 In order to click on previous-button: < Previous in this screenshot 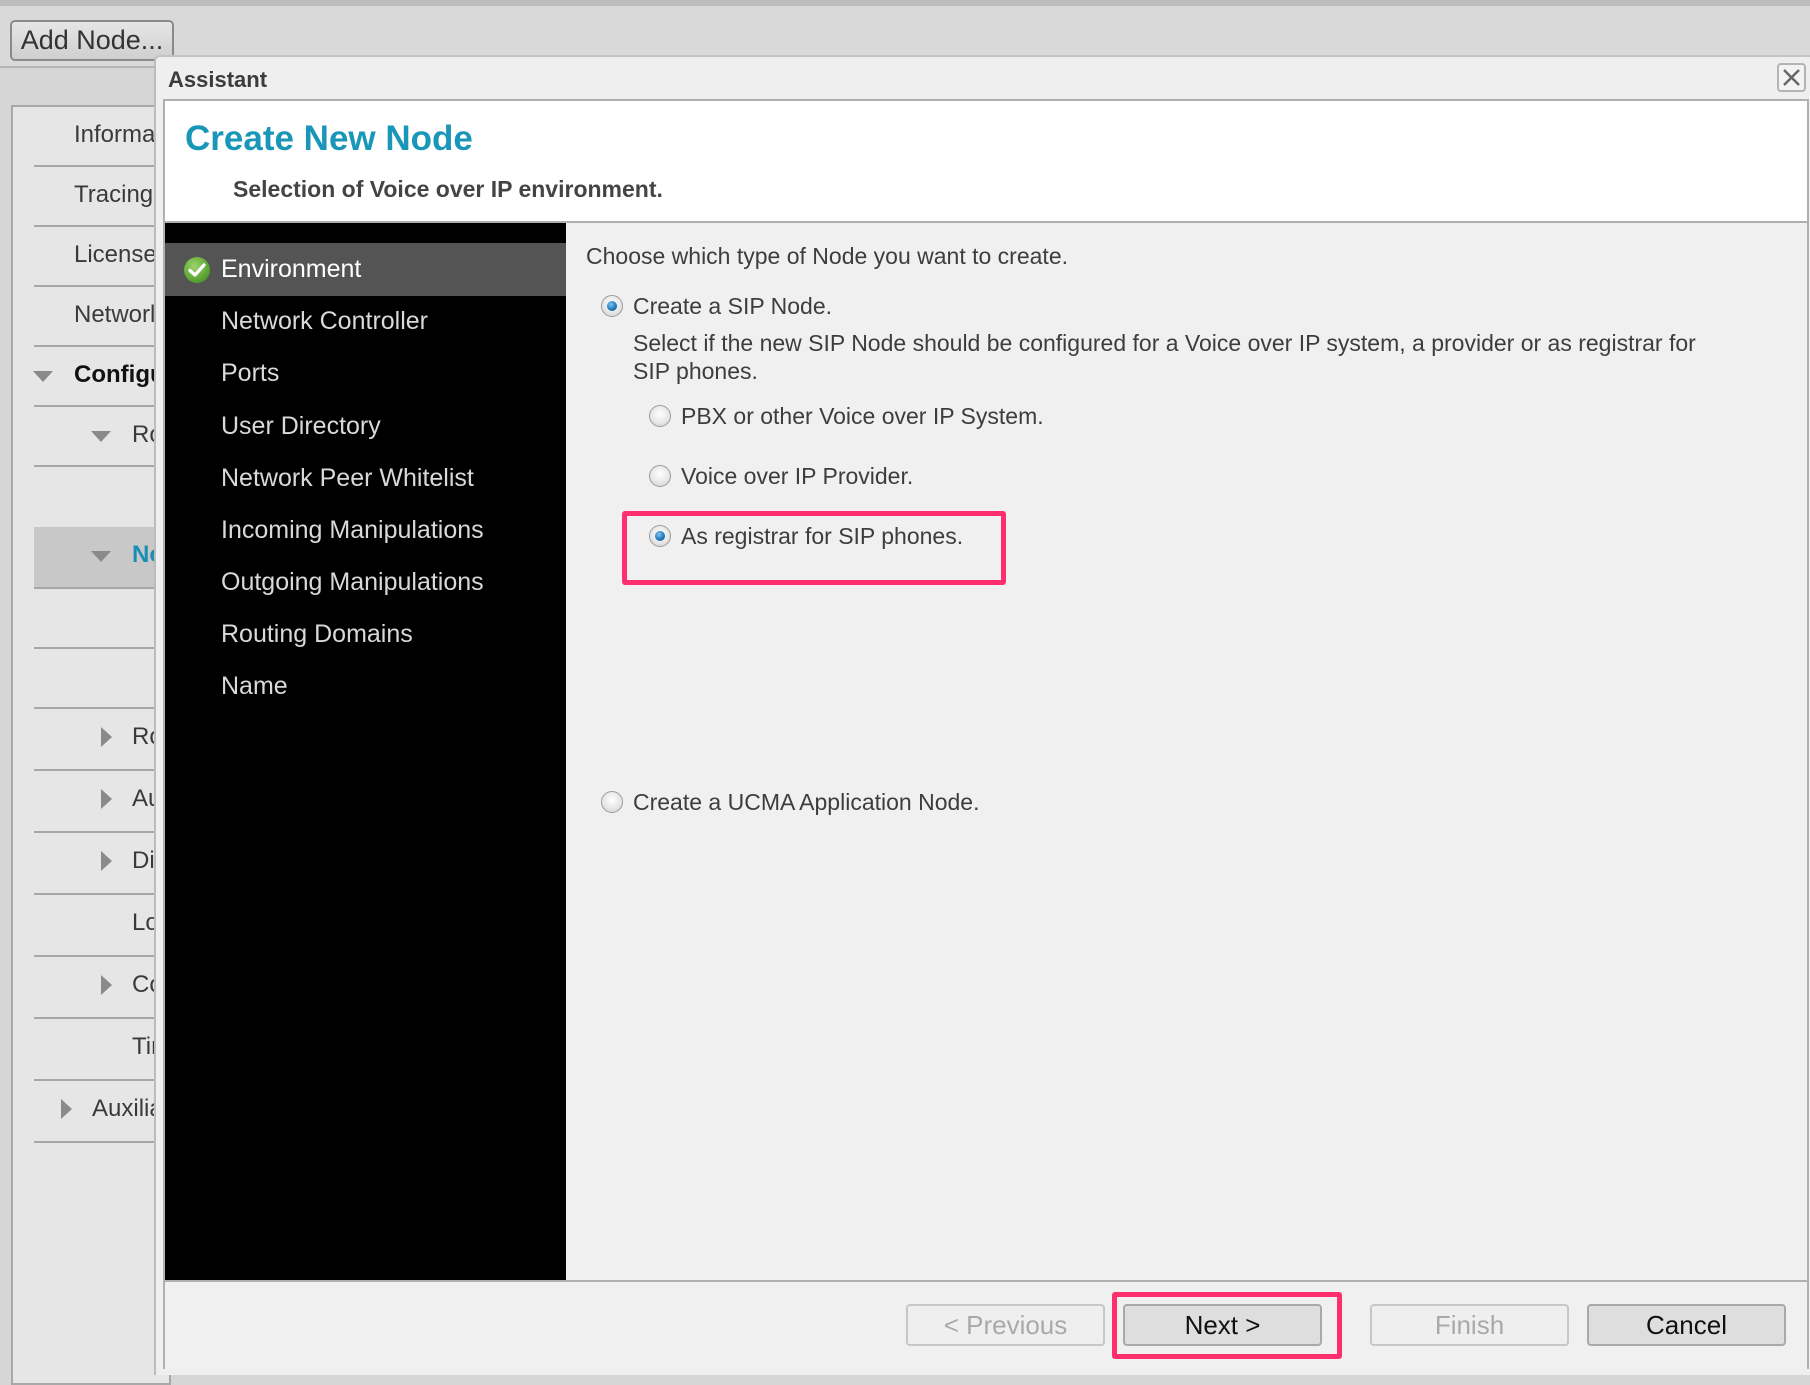, I will do `click(1005, 1325)`.